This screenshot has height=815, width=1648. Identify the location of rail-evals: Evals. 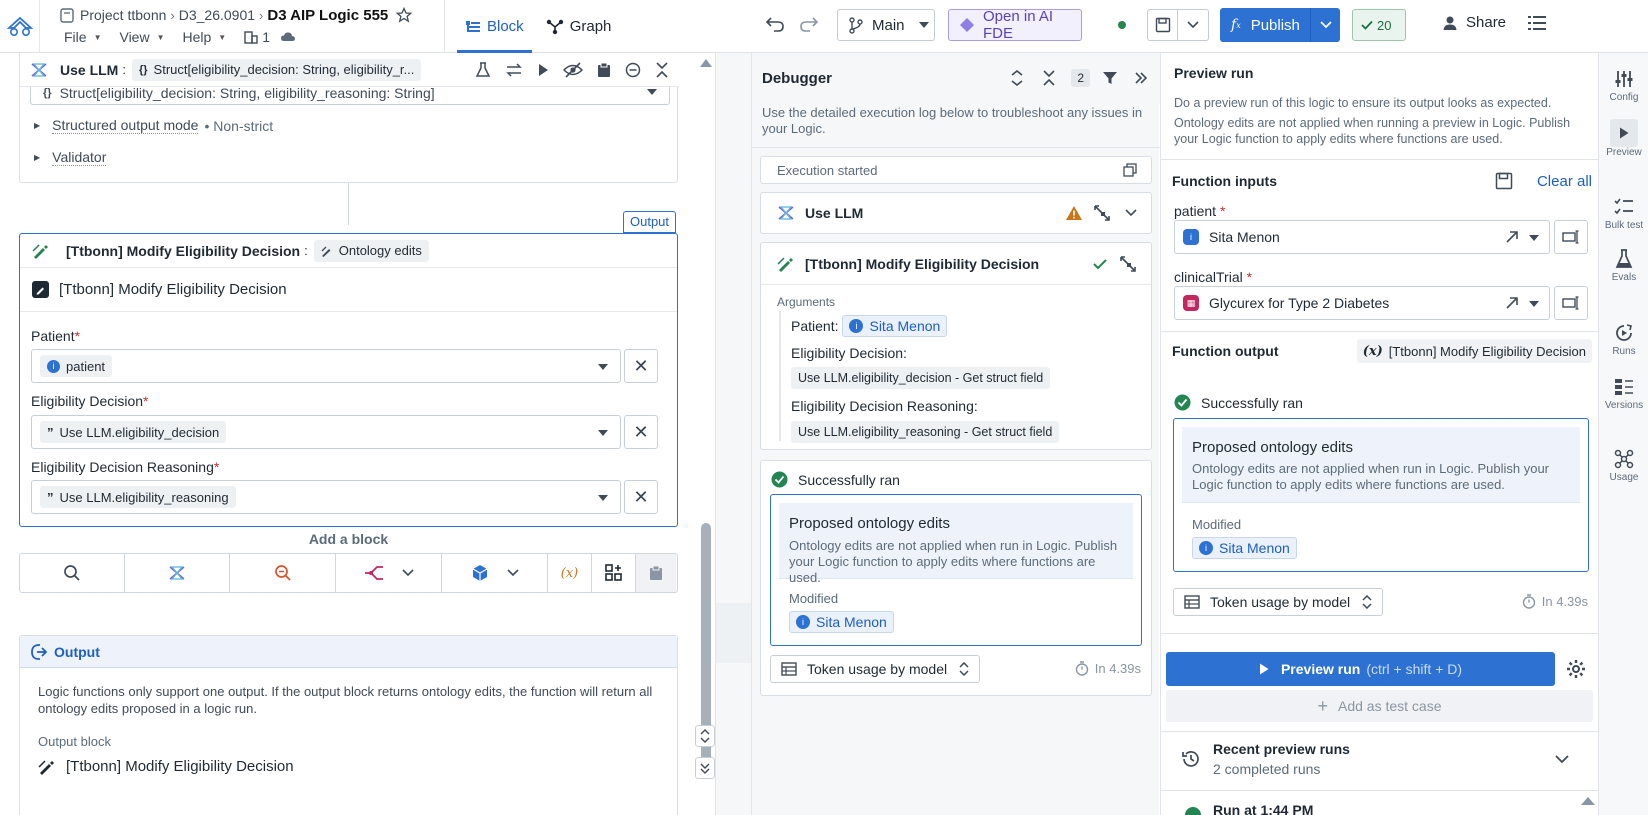
(1623, 265).